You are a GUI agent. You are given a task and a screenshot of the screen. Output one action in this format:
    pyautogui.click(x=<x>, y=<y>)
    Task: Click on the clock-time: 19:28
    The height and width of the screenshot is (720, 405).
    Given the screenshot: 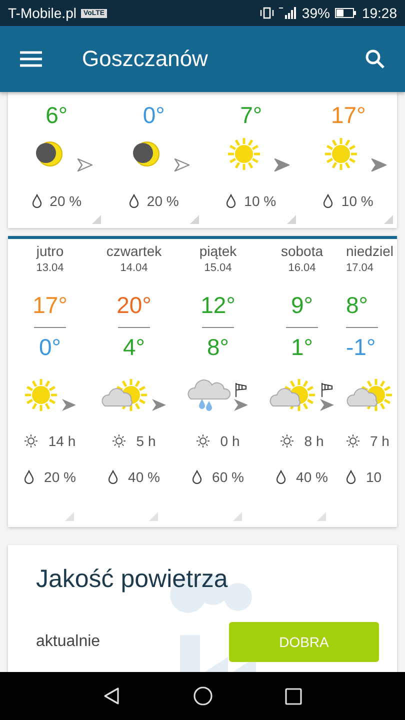 What is the action you would take?
    pyautogui.click(x=379, y=13)
    